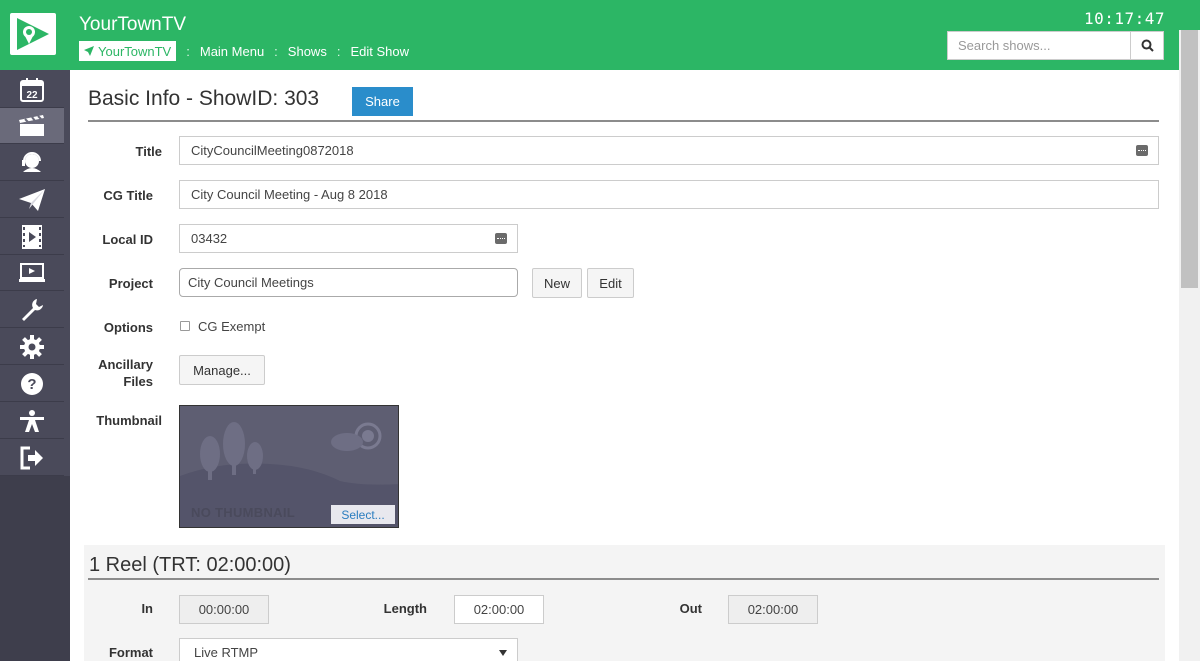 The height and width of the screenshot is (661, 1200). What do you see at coordinates (133, 24) in the screenshot?
I see `app-title: YourTownTV` at bounding box center [133, 24].